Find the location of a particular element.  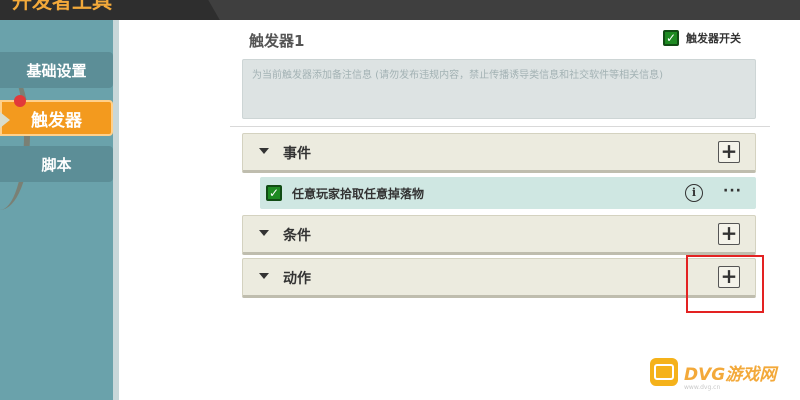

watermark-subtext: www.dvg.cn is located at coordinates (702, 387).